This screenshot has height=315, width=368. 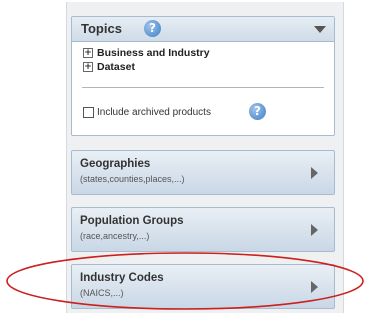 I want to click on category-population-groups: Population Groups (race,ancestry,...), so click(x=203, y=229).